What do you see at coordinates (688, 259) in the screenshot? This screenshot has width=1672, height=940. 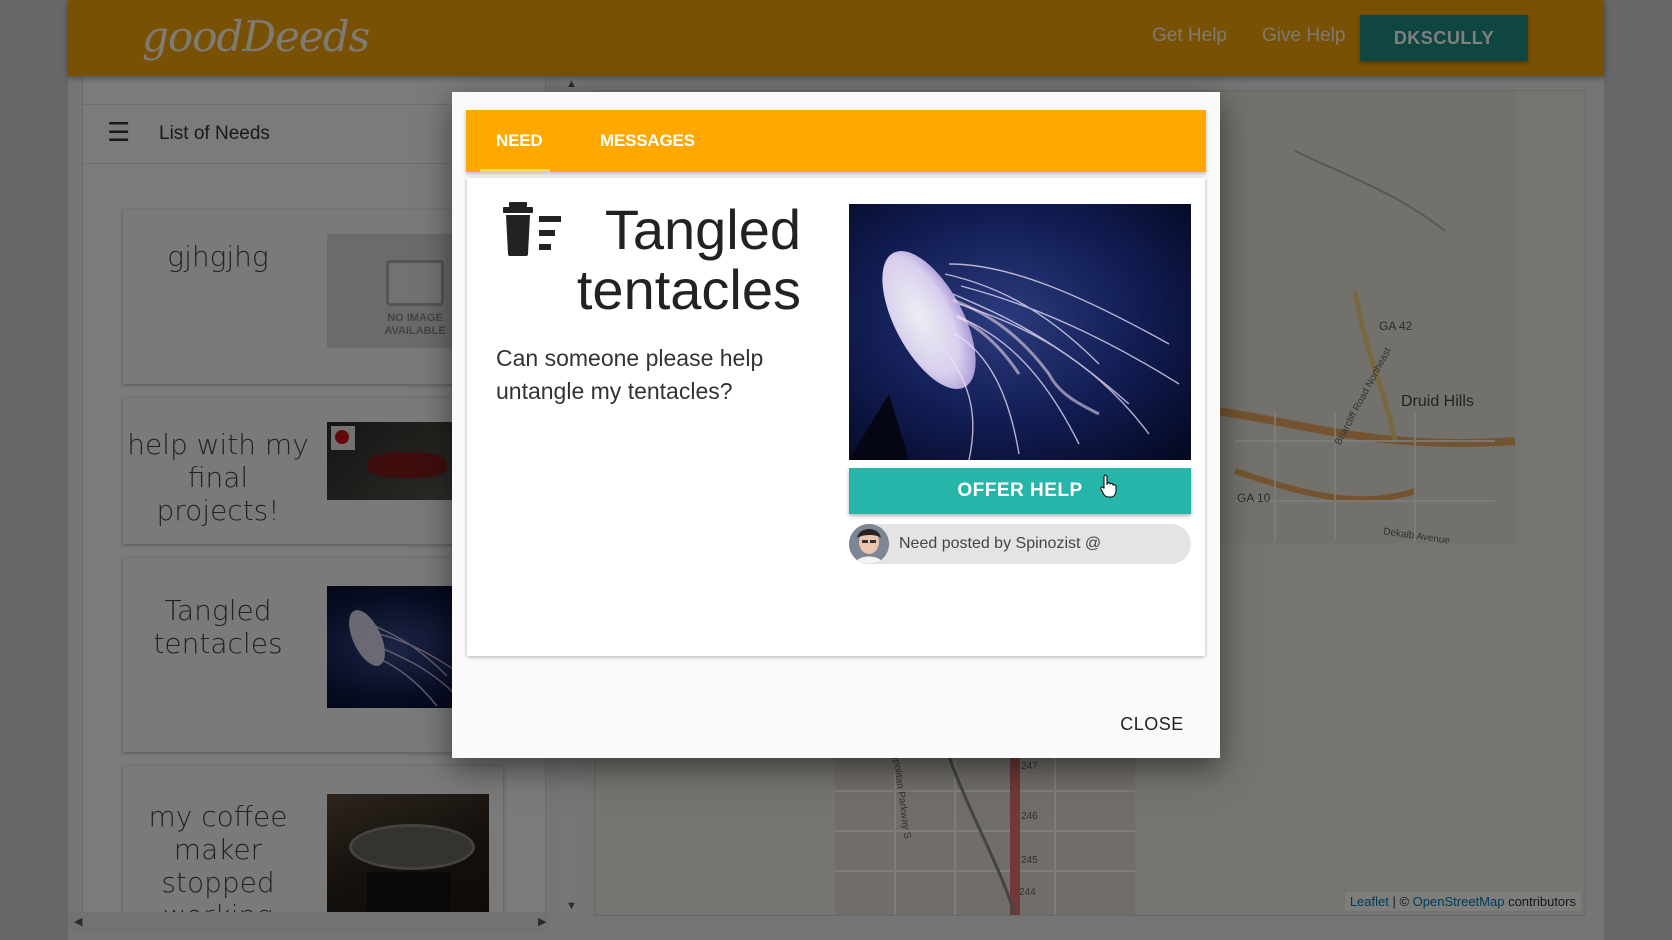 I see `need-title: Tangled tentacles` at bounding box center [688, 259].